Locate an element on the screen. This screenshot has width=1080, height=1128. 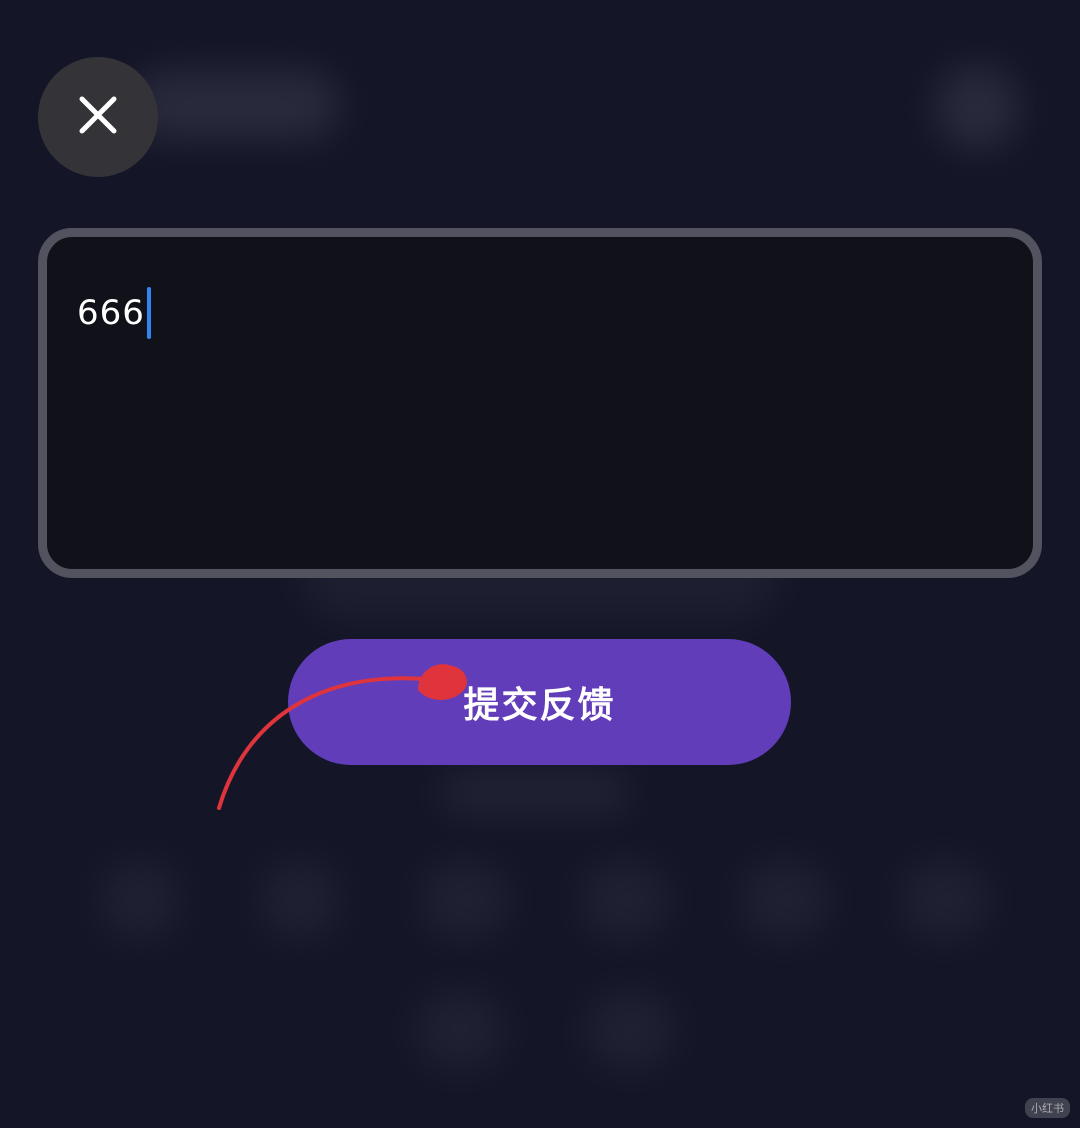
close-button is located at coordinates (98, 117).